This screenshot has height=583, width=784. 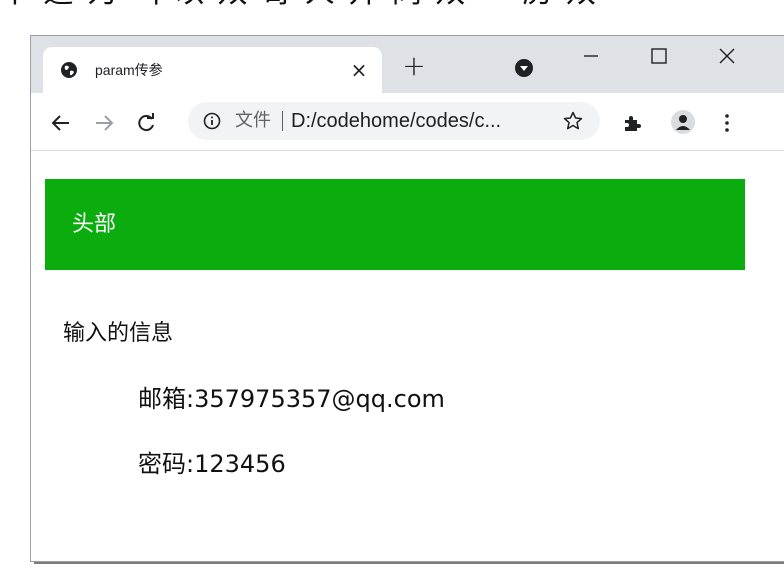 I want to click on page-header: 头部, so click(x=395, y=224).